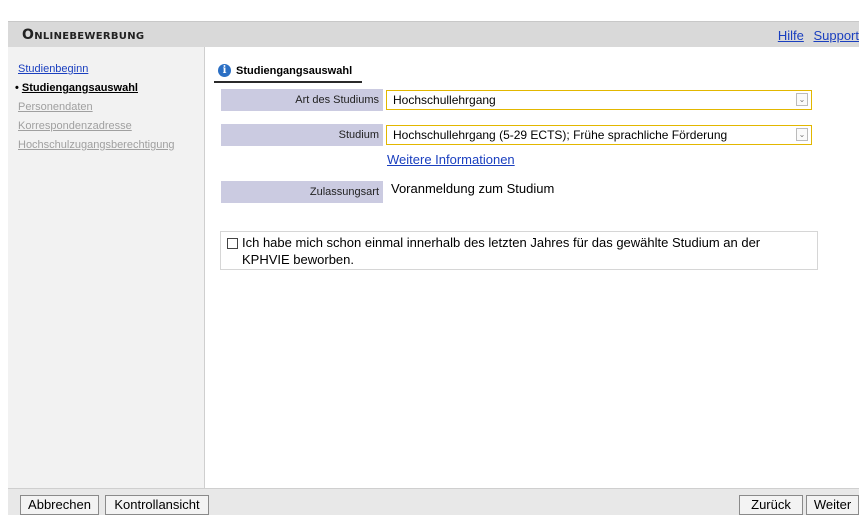 This screenshot has width=859, height=515. I want to click on header-links: Hilfe Support, so click(815, 35).